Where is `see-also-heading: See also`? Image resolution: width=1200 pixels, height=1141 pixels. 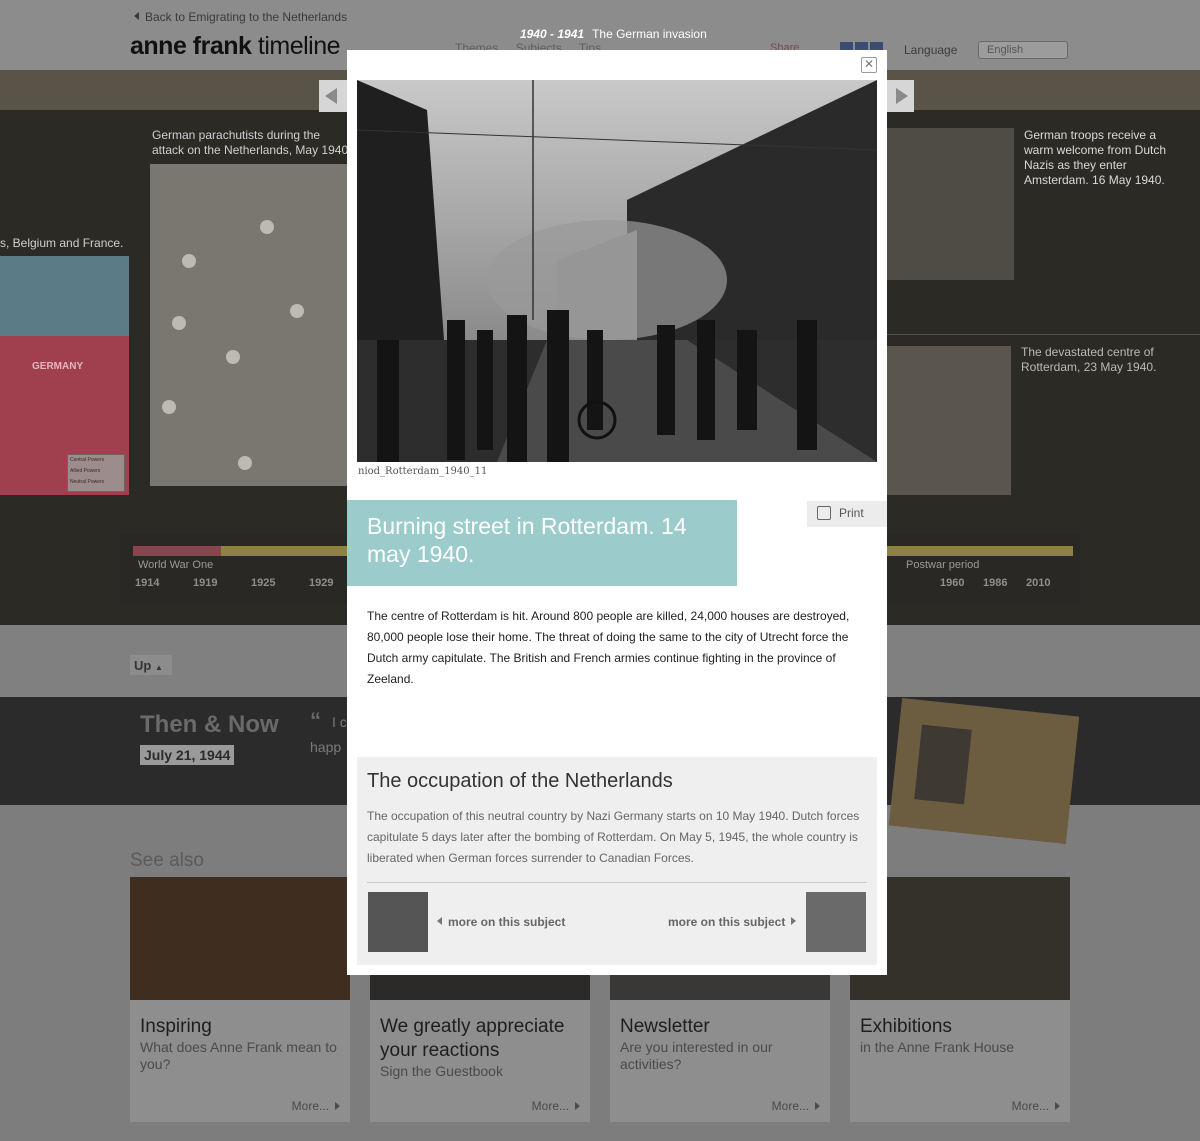
see-also-heading: See also is located at coordinates (167, 860).